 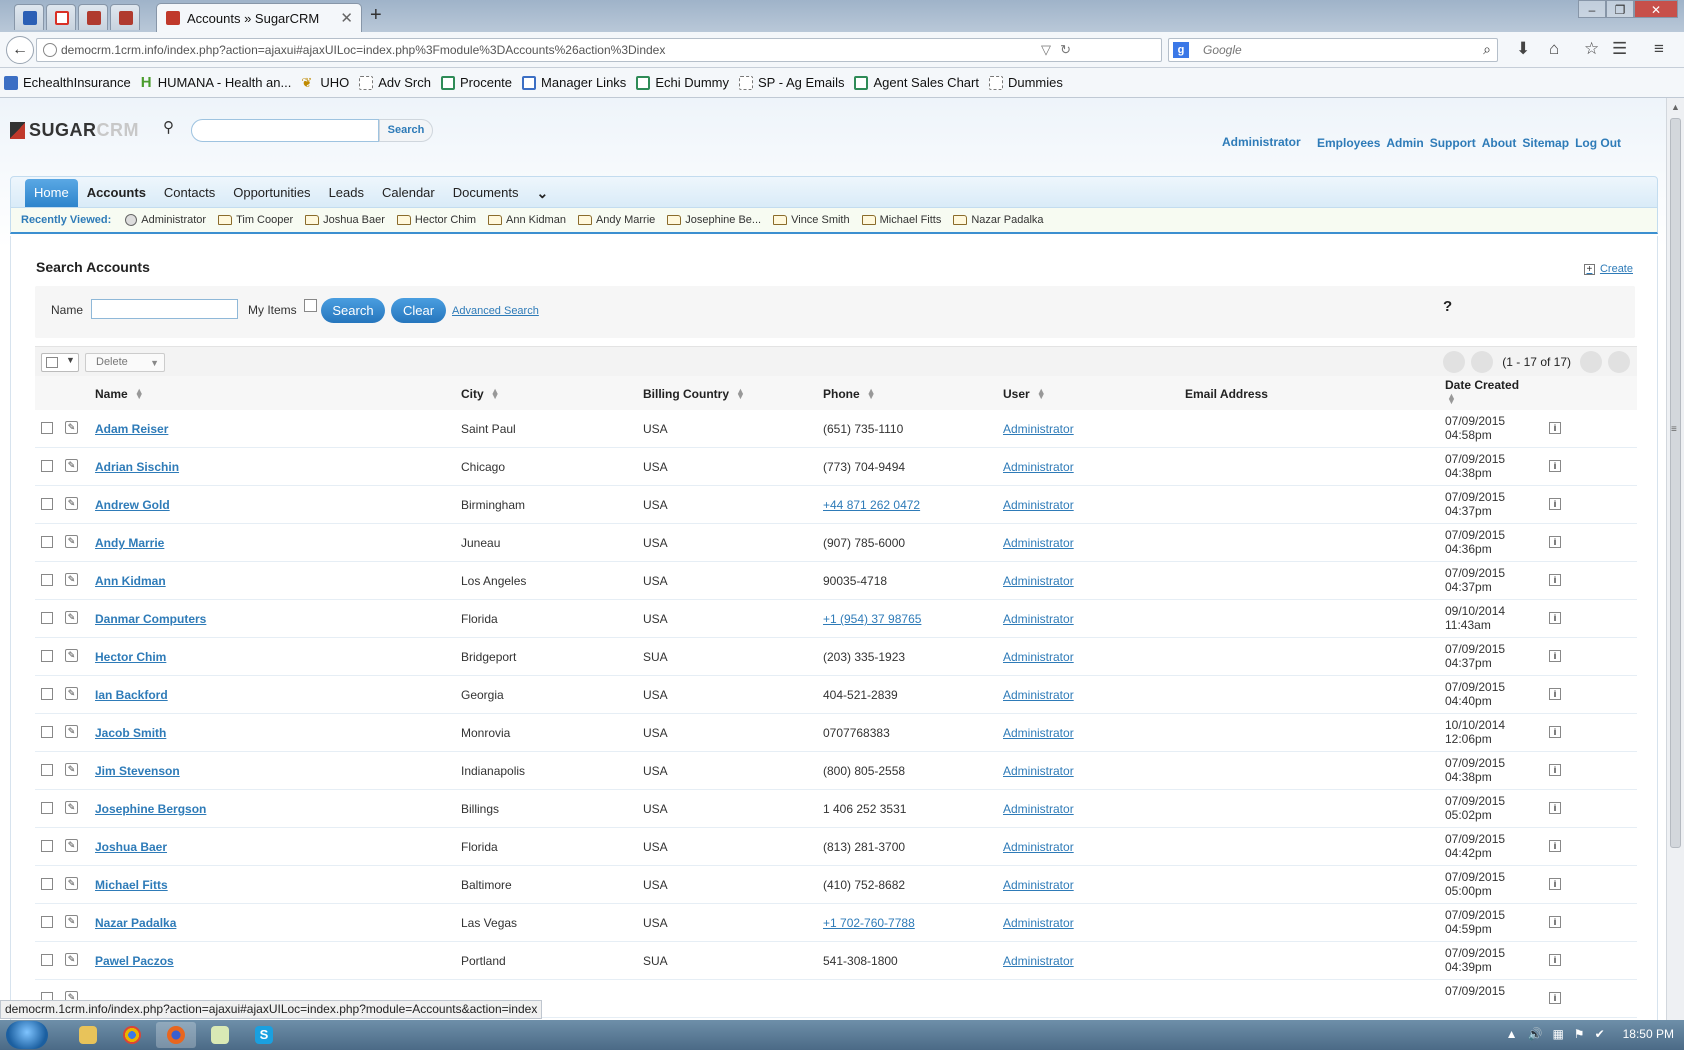 What do you see at coordinates (1545, 143) in the screenshot?
I see `header-link-sitemap: Sitemap` at bounding box center [1545, 143].